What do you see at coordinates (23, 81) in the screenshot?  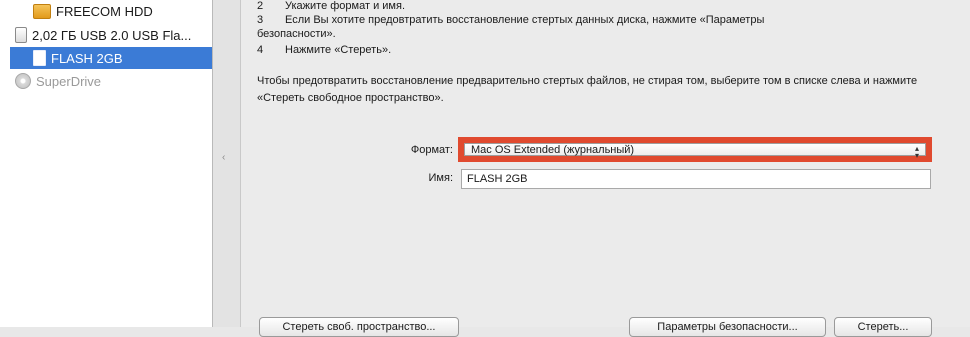 I see `disc-icon` at bounding box center [23, 81].